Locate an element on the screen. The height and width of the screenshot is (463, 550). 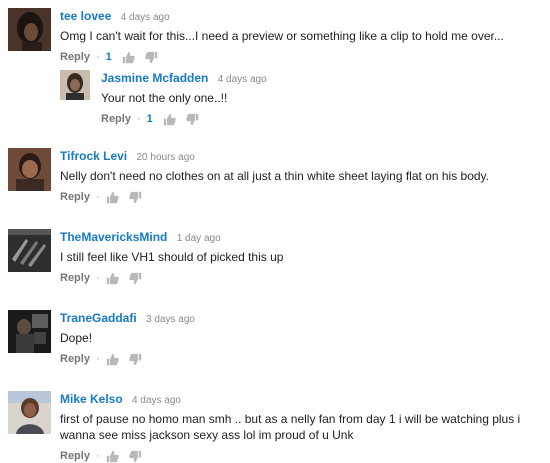
comment-author: Tifrock Levi is located at coordinates (93, 156).